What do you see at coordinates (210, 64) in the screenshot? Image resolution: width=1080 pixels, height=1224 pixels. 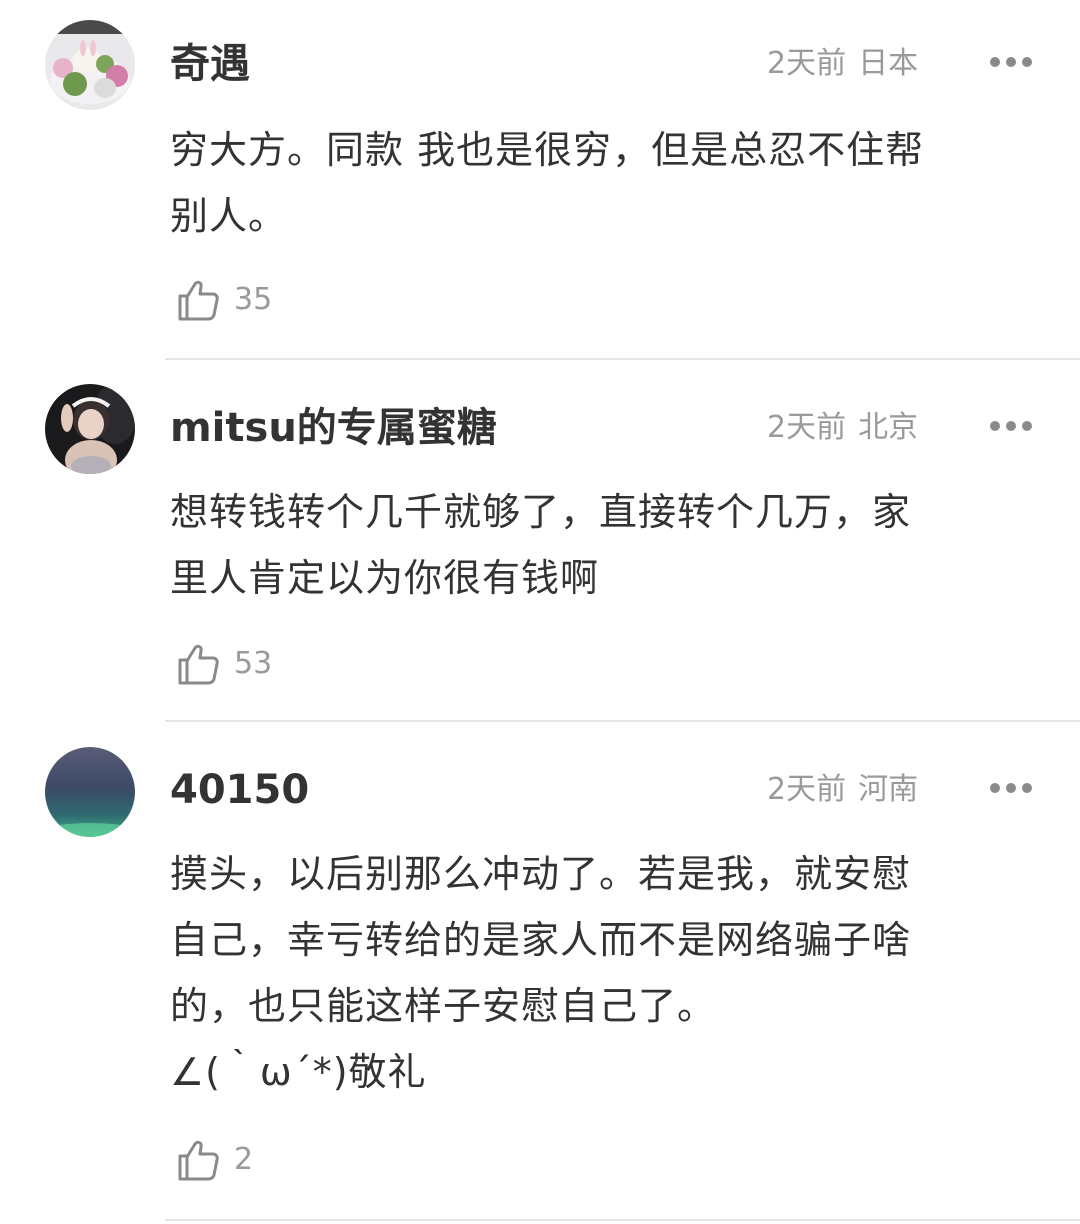 I see `username: 奇遇` at bounding box center [210, 64].